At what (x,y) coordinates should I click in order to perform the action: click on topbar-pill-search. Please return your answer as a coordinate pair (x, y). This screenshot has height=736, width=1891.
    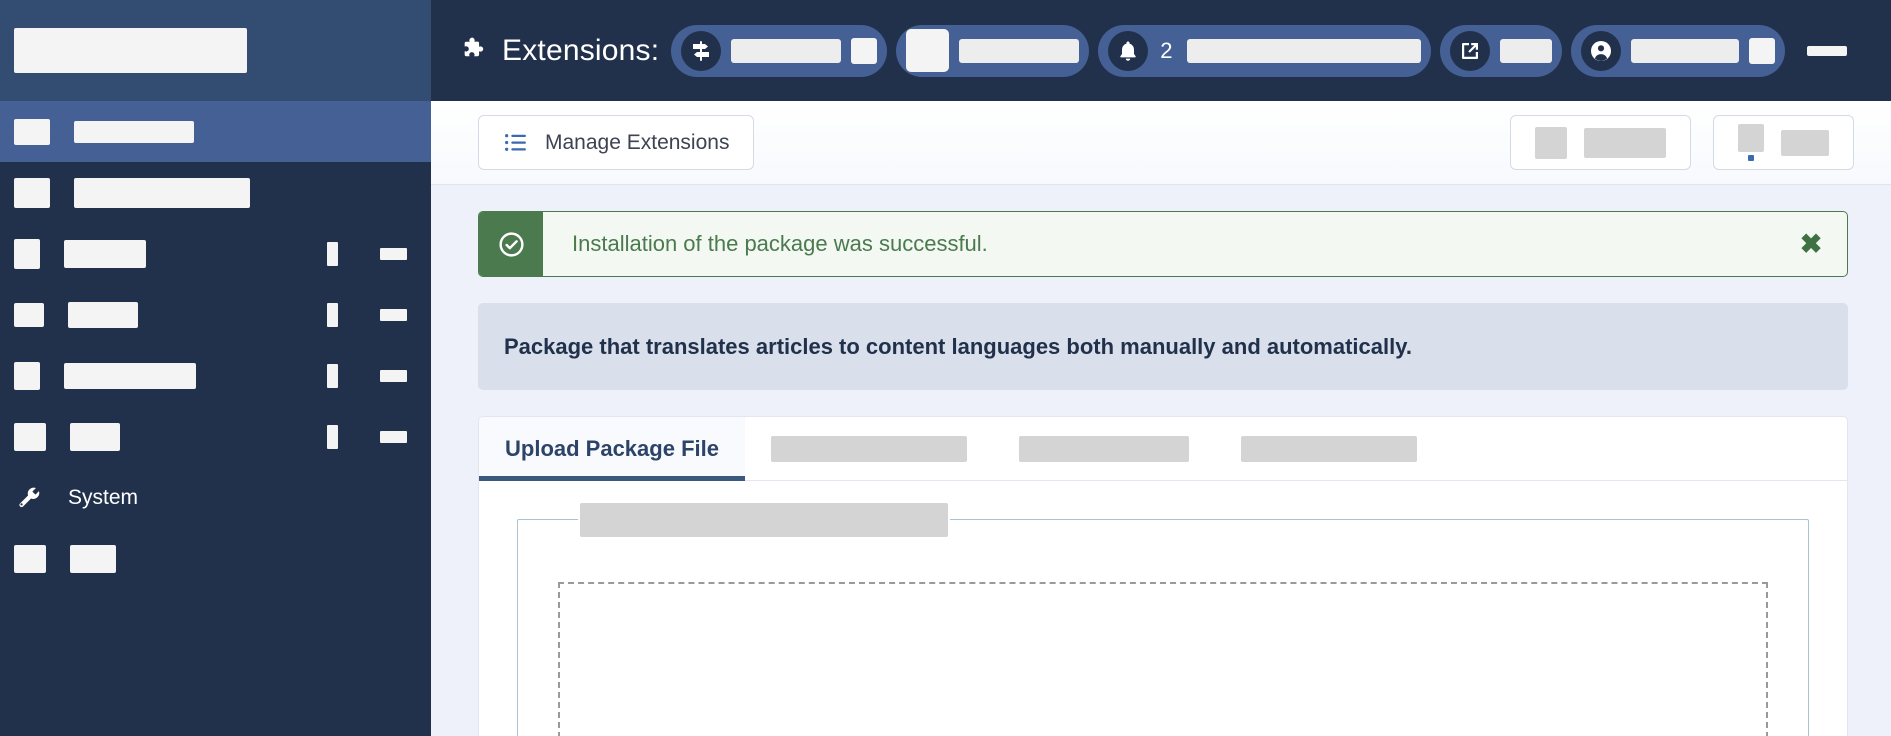
    Looking at the image, I should click on (993, 50).